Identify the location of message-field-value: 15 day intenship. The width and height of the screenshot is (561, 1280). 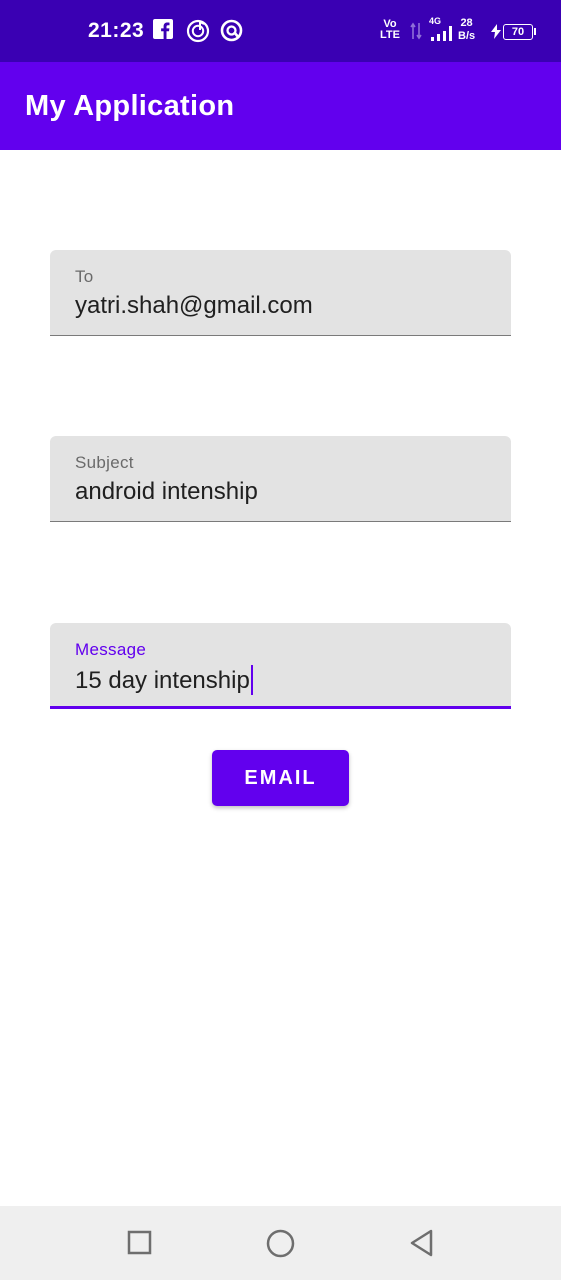
(162, 680).